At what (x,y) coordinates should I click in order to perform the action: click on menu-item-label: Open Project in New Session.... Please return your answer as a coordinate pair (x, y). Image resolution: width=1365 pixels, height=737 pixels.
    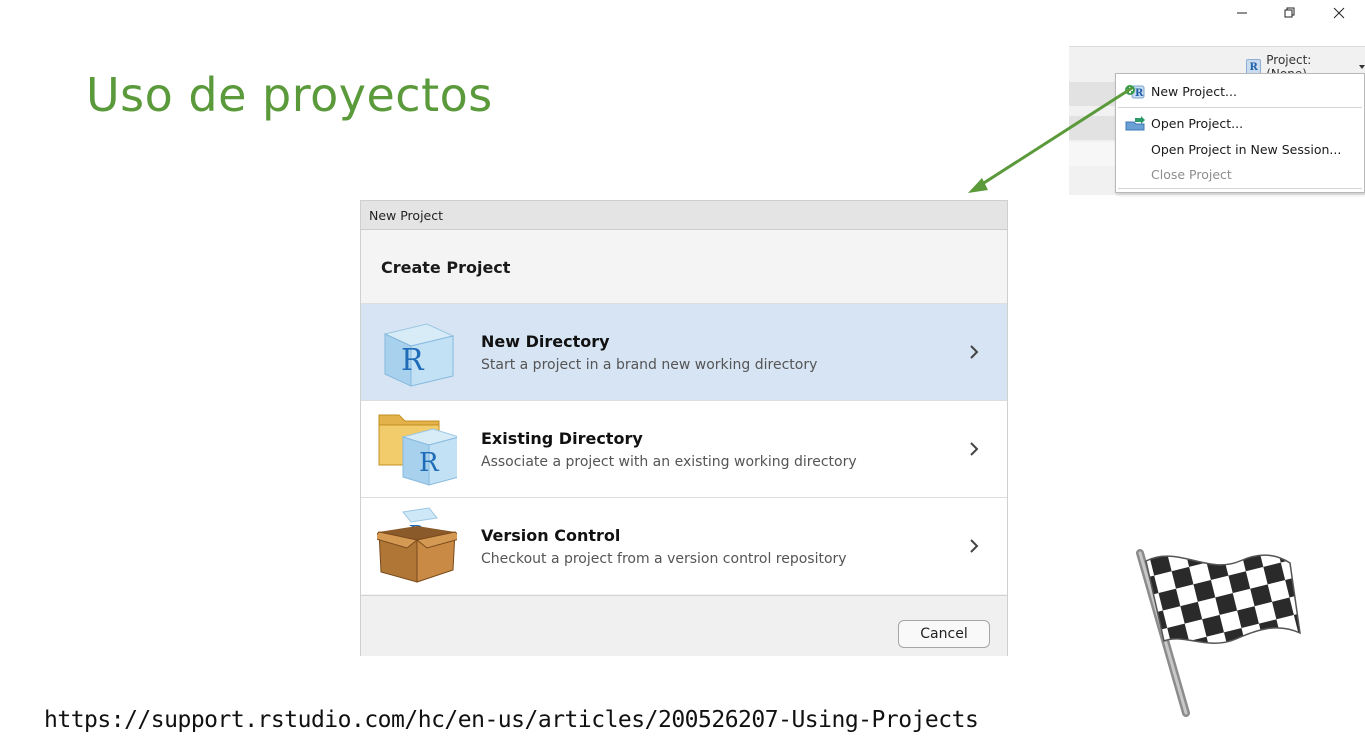
    Looking at the image, I should click on (1246, 149).